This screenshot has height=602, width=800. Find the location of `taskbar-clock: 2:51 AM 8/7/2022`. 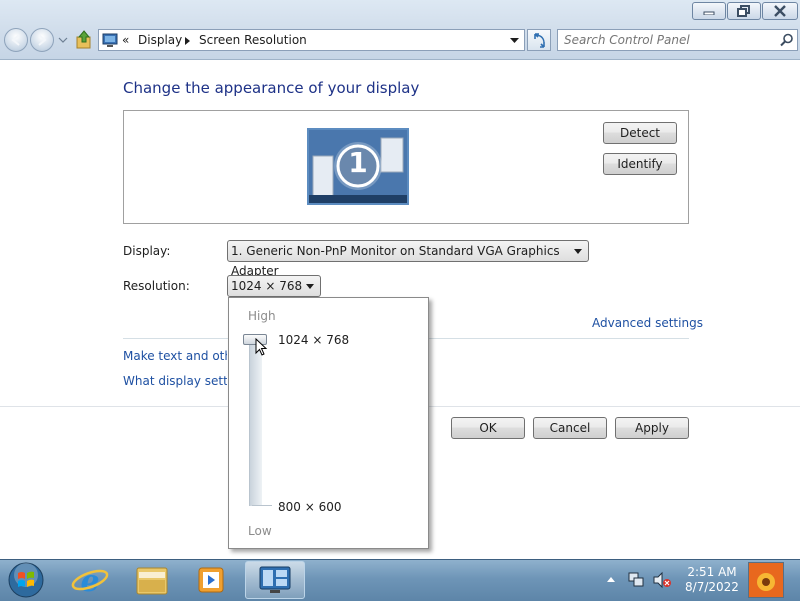

taskbar-clock: 2:51 AM 8/7/2022 is located at coordinates (712, 580).